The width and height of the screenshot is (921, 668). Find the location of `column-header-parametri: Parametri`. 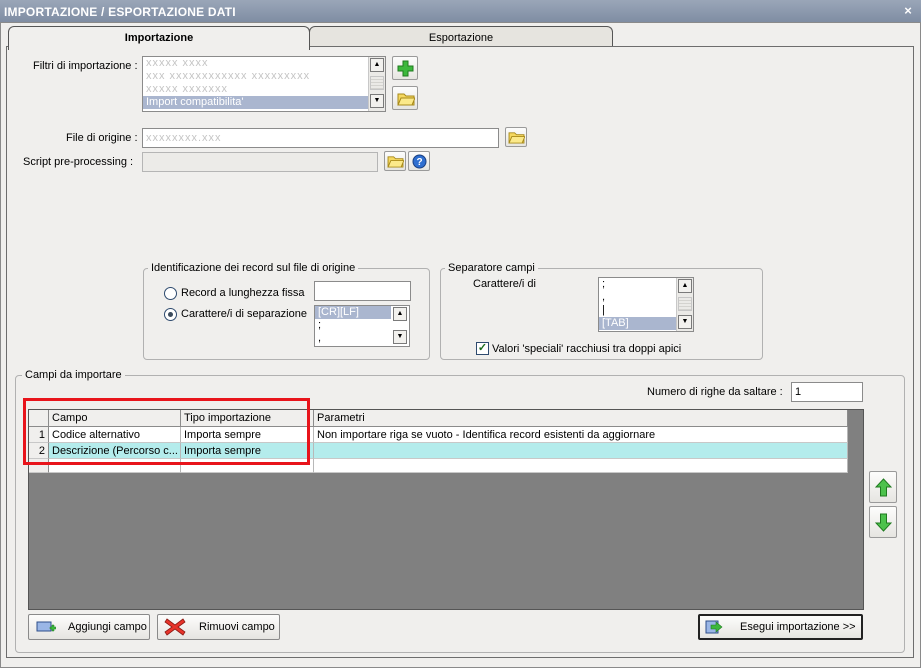

column-header-parametri: Parametri is located at coordinates (581, 418).